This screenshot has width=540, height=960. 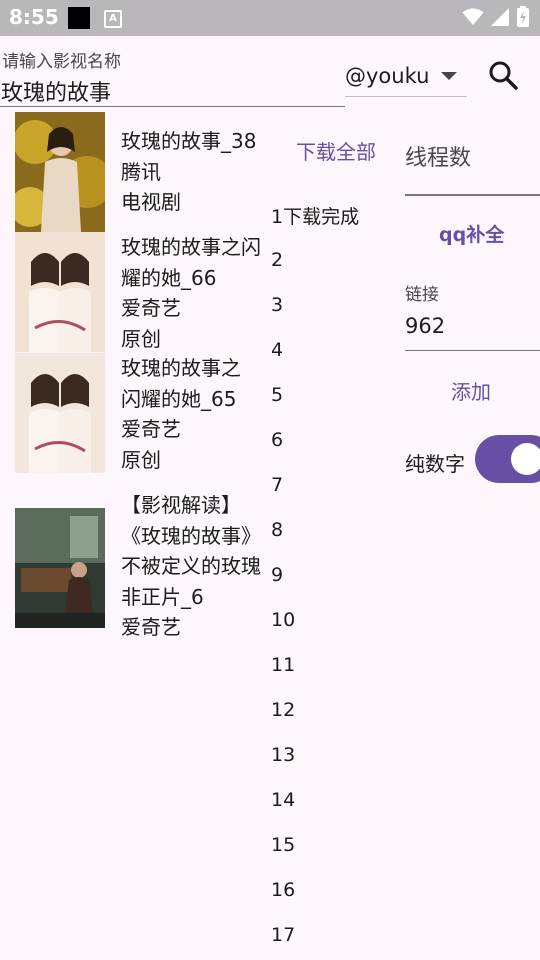 I want to click on result-title: 玫瑰的故事之闪, so click(x=191, y=247).